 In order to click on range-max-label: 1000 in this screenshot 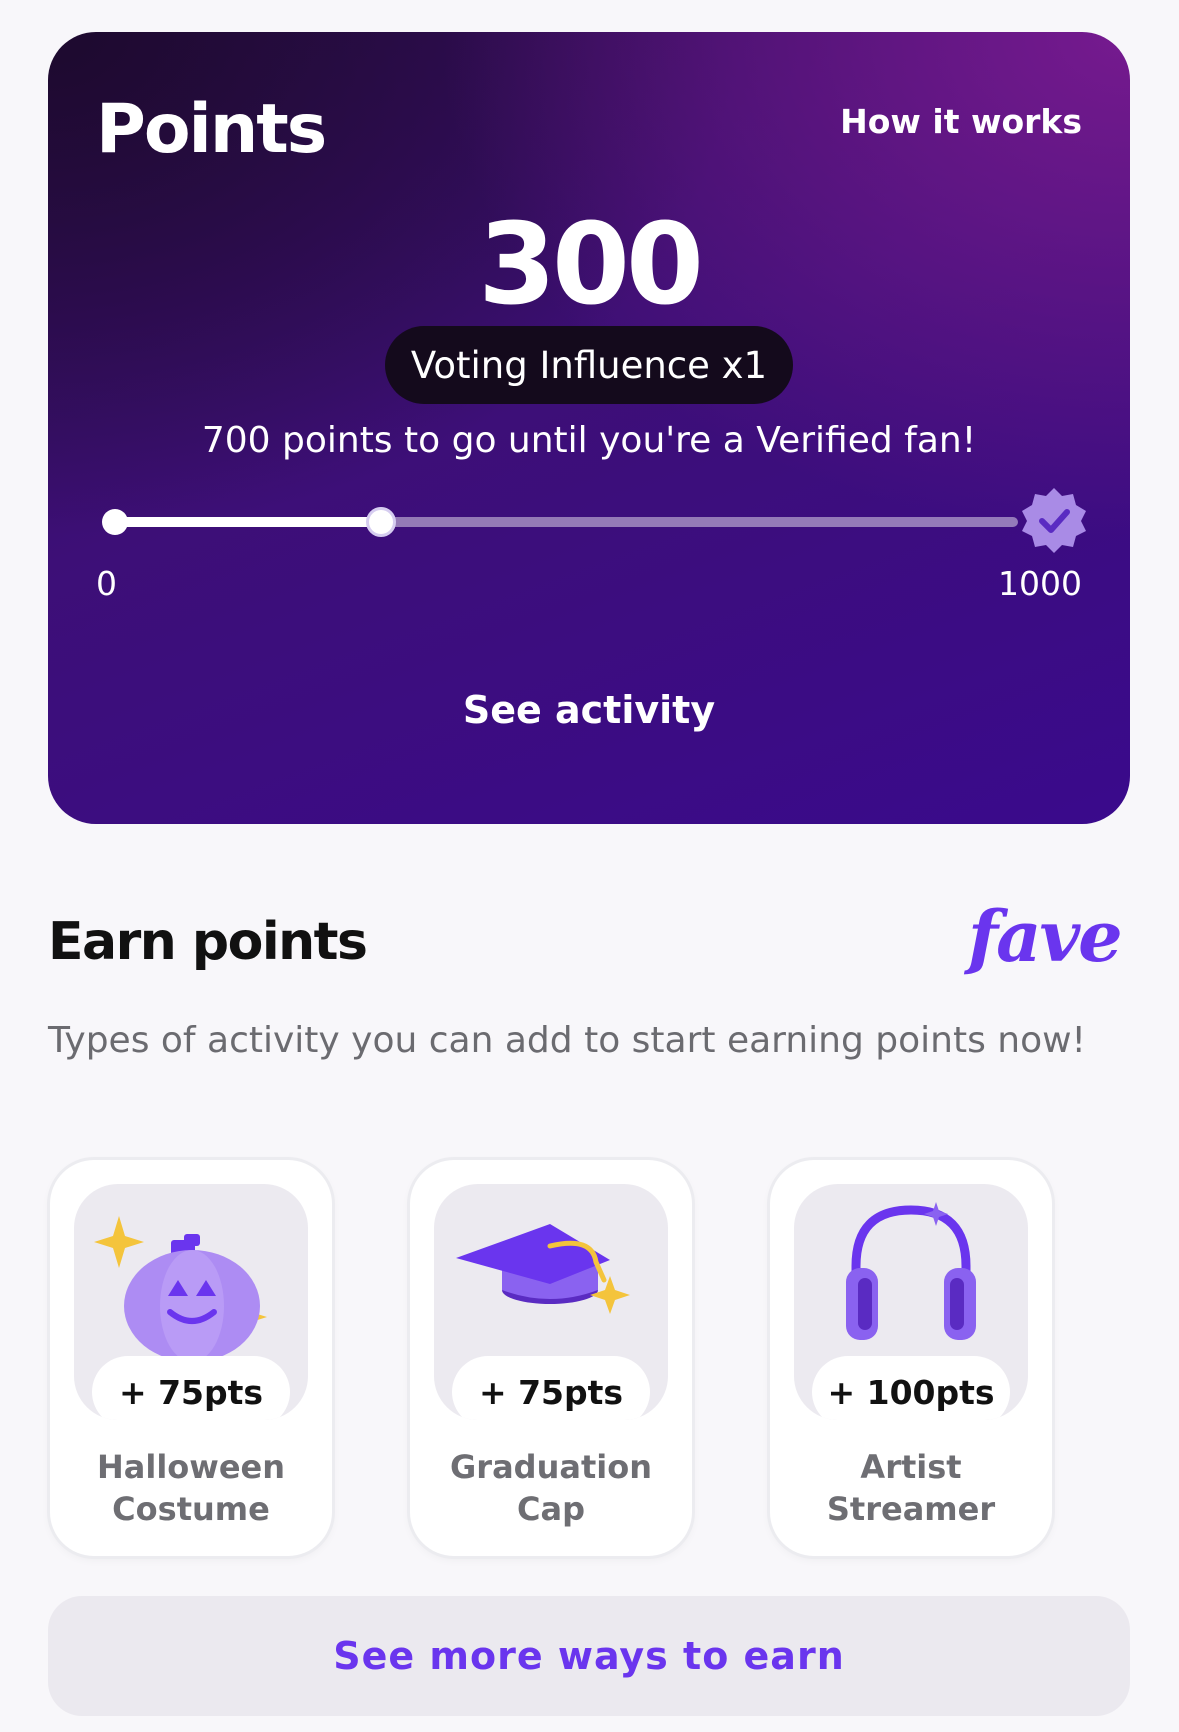, I will do `click(1040, 583)`.